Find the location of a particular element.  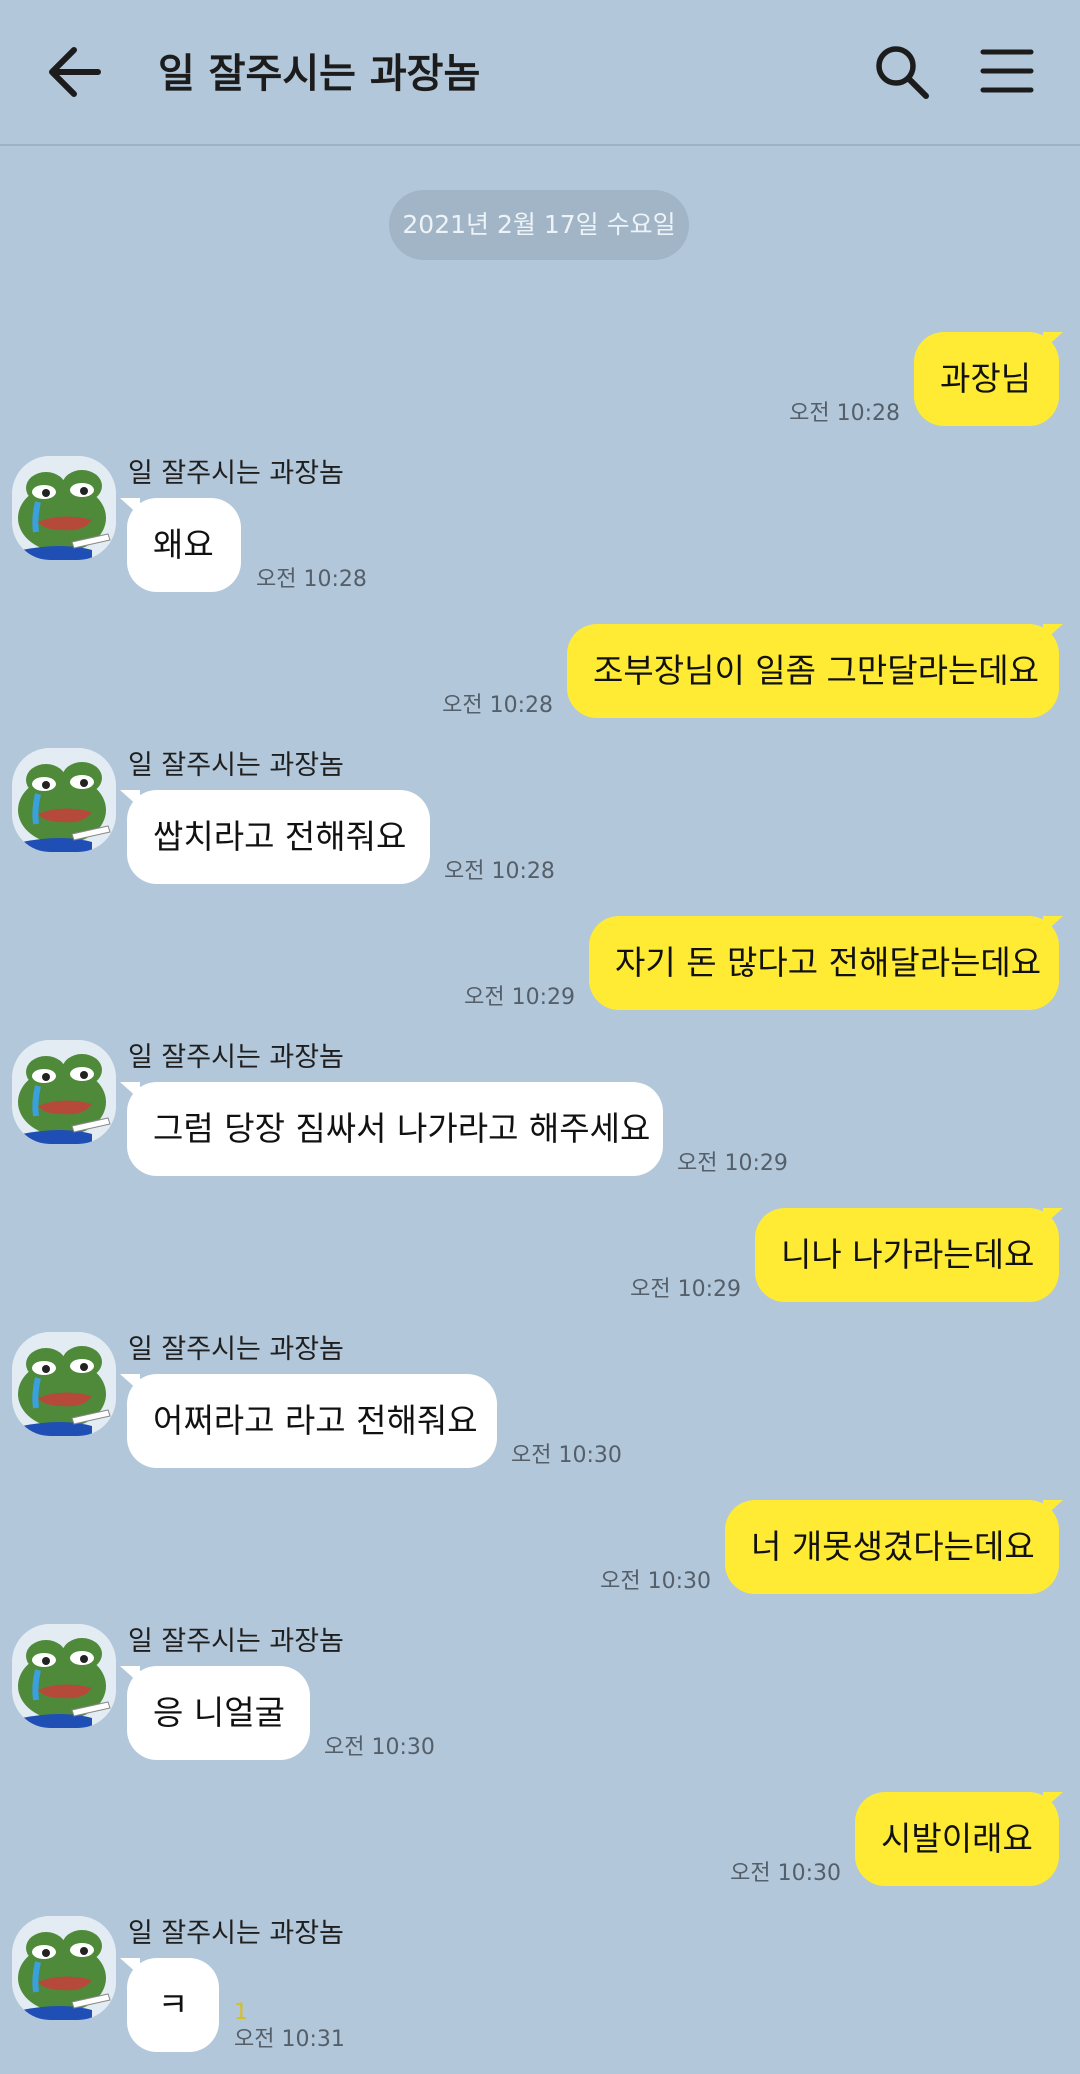

message-text: ㅋ is located at coordinates (173, 2004).